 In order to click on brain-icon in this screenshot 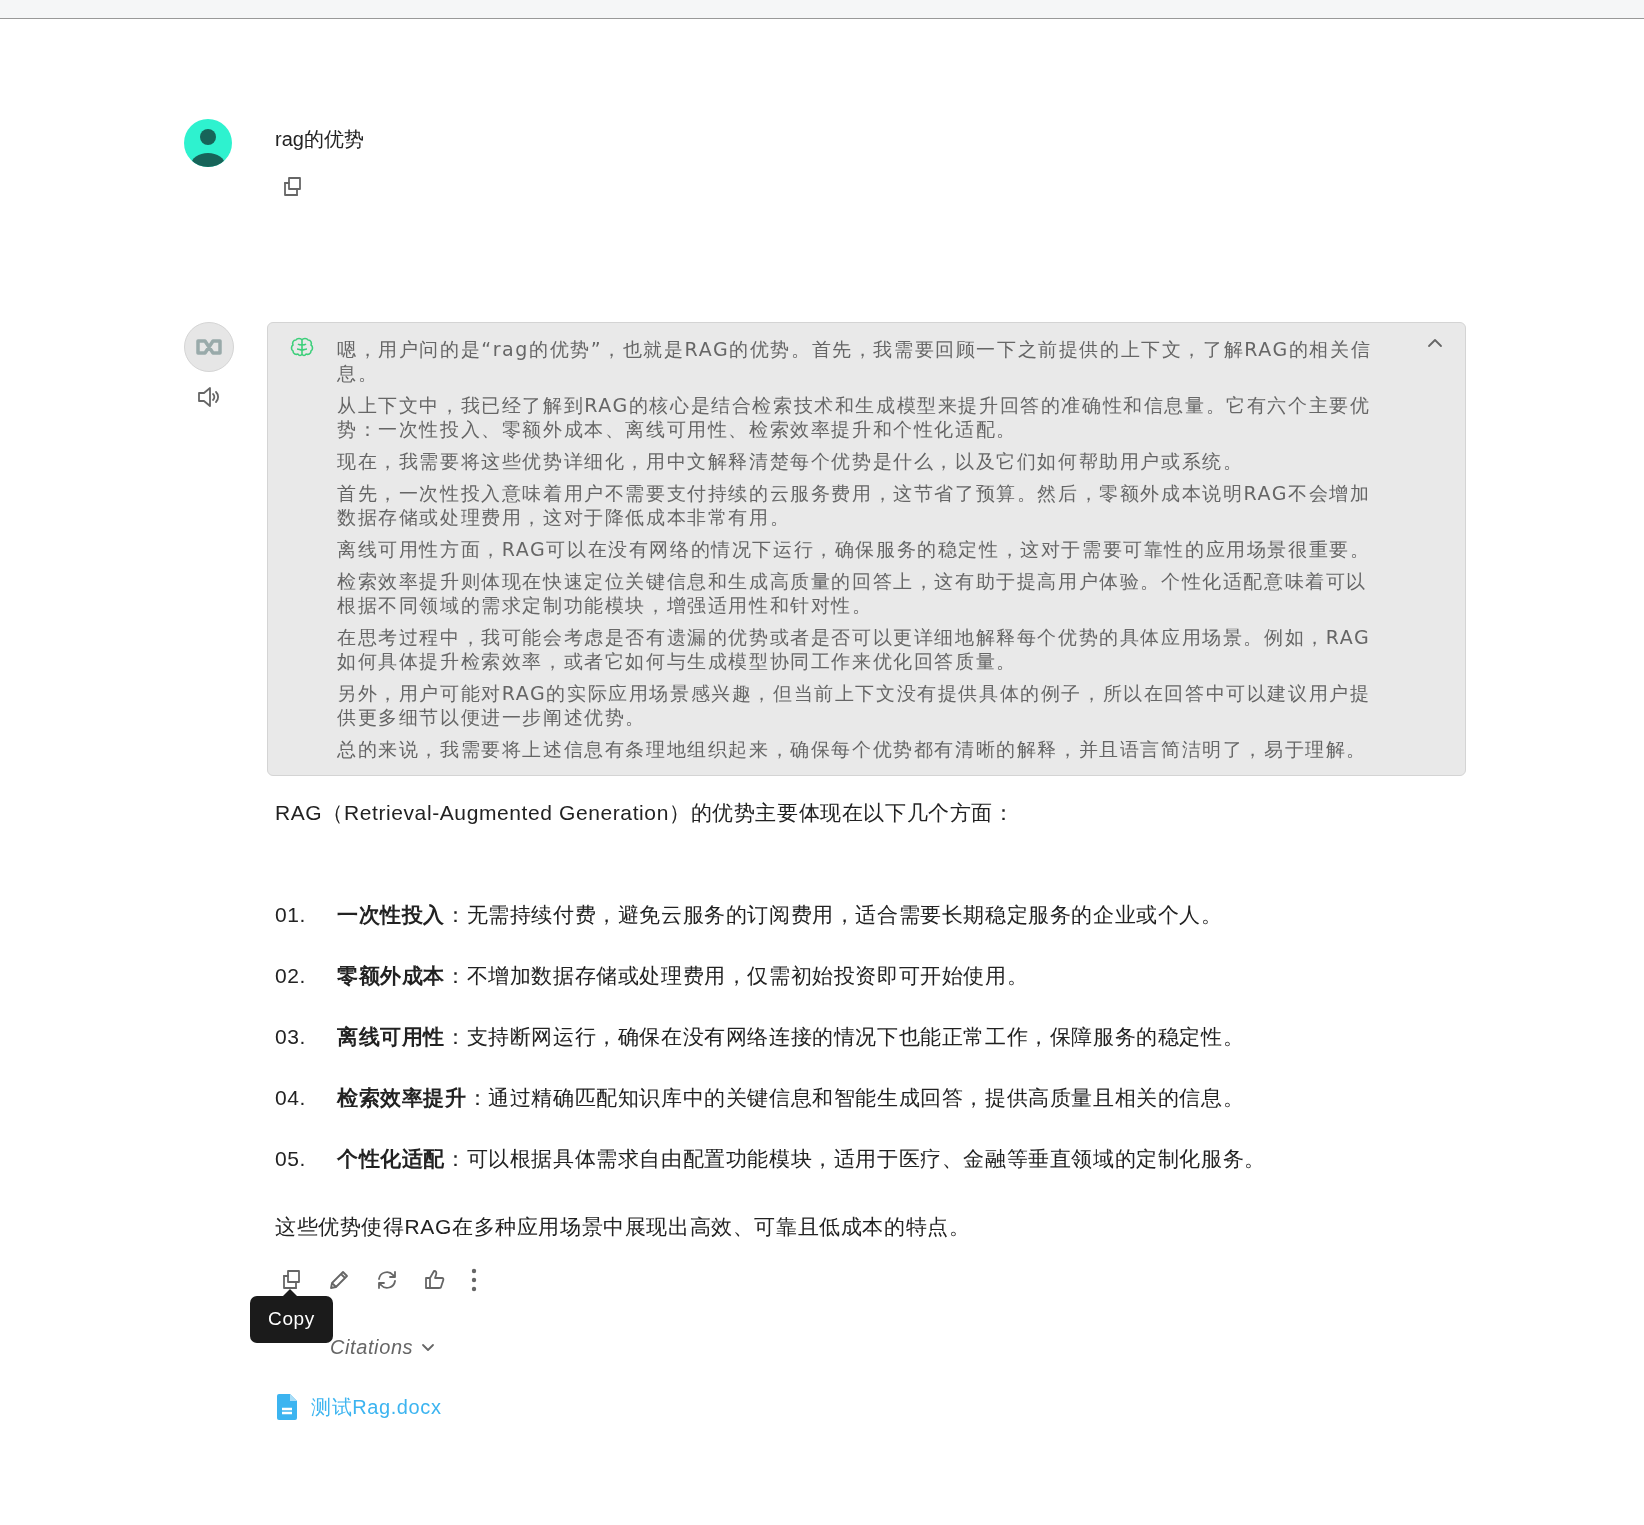, I will do `click(302, 347)`.